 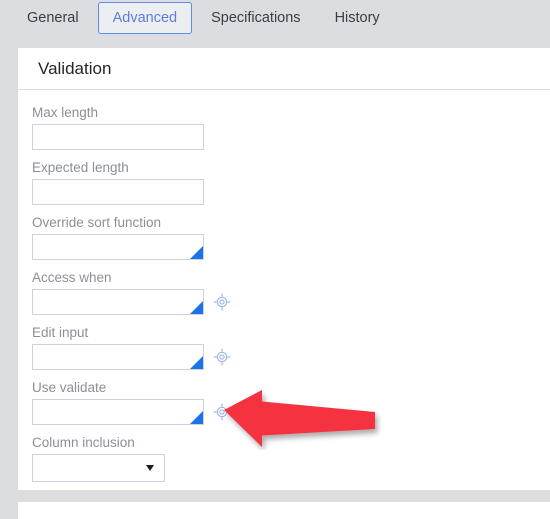 What do you see at coordinates (72, 277) in the screenshot?
I see `label-access-when: Access when` at bounding box center [72, 277].